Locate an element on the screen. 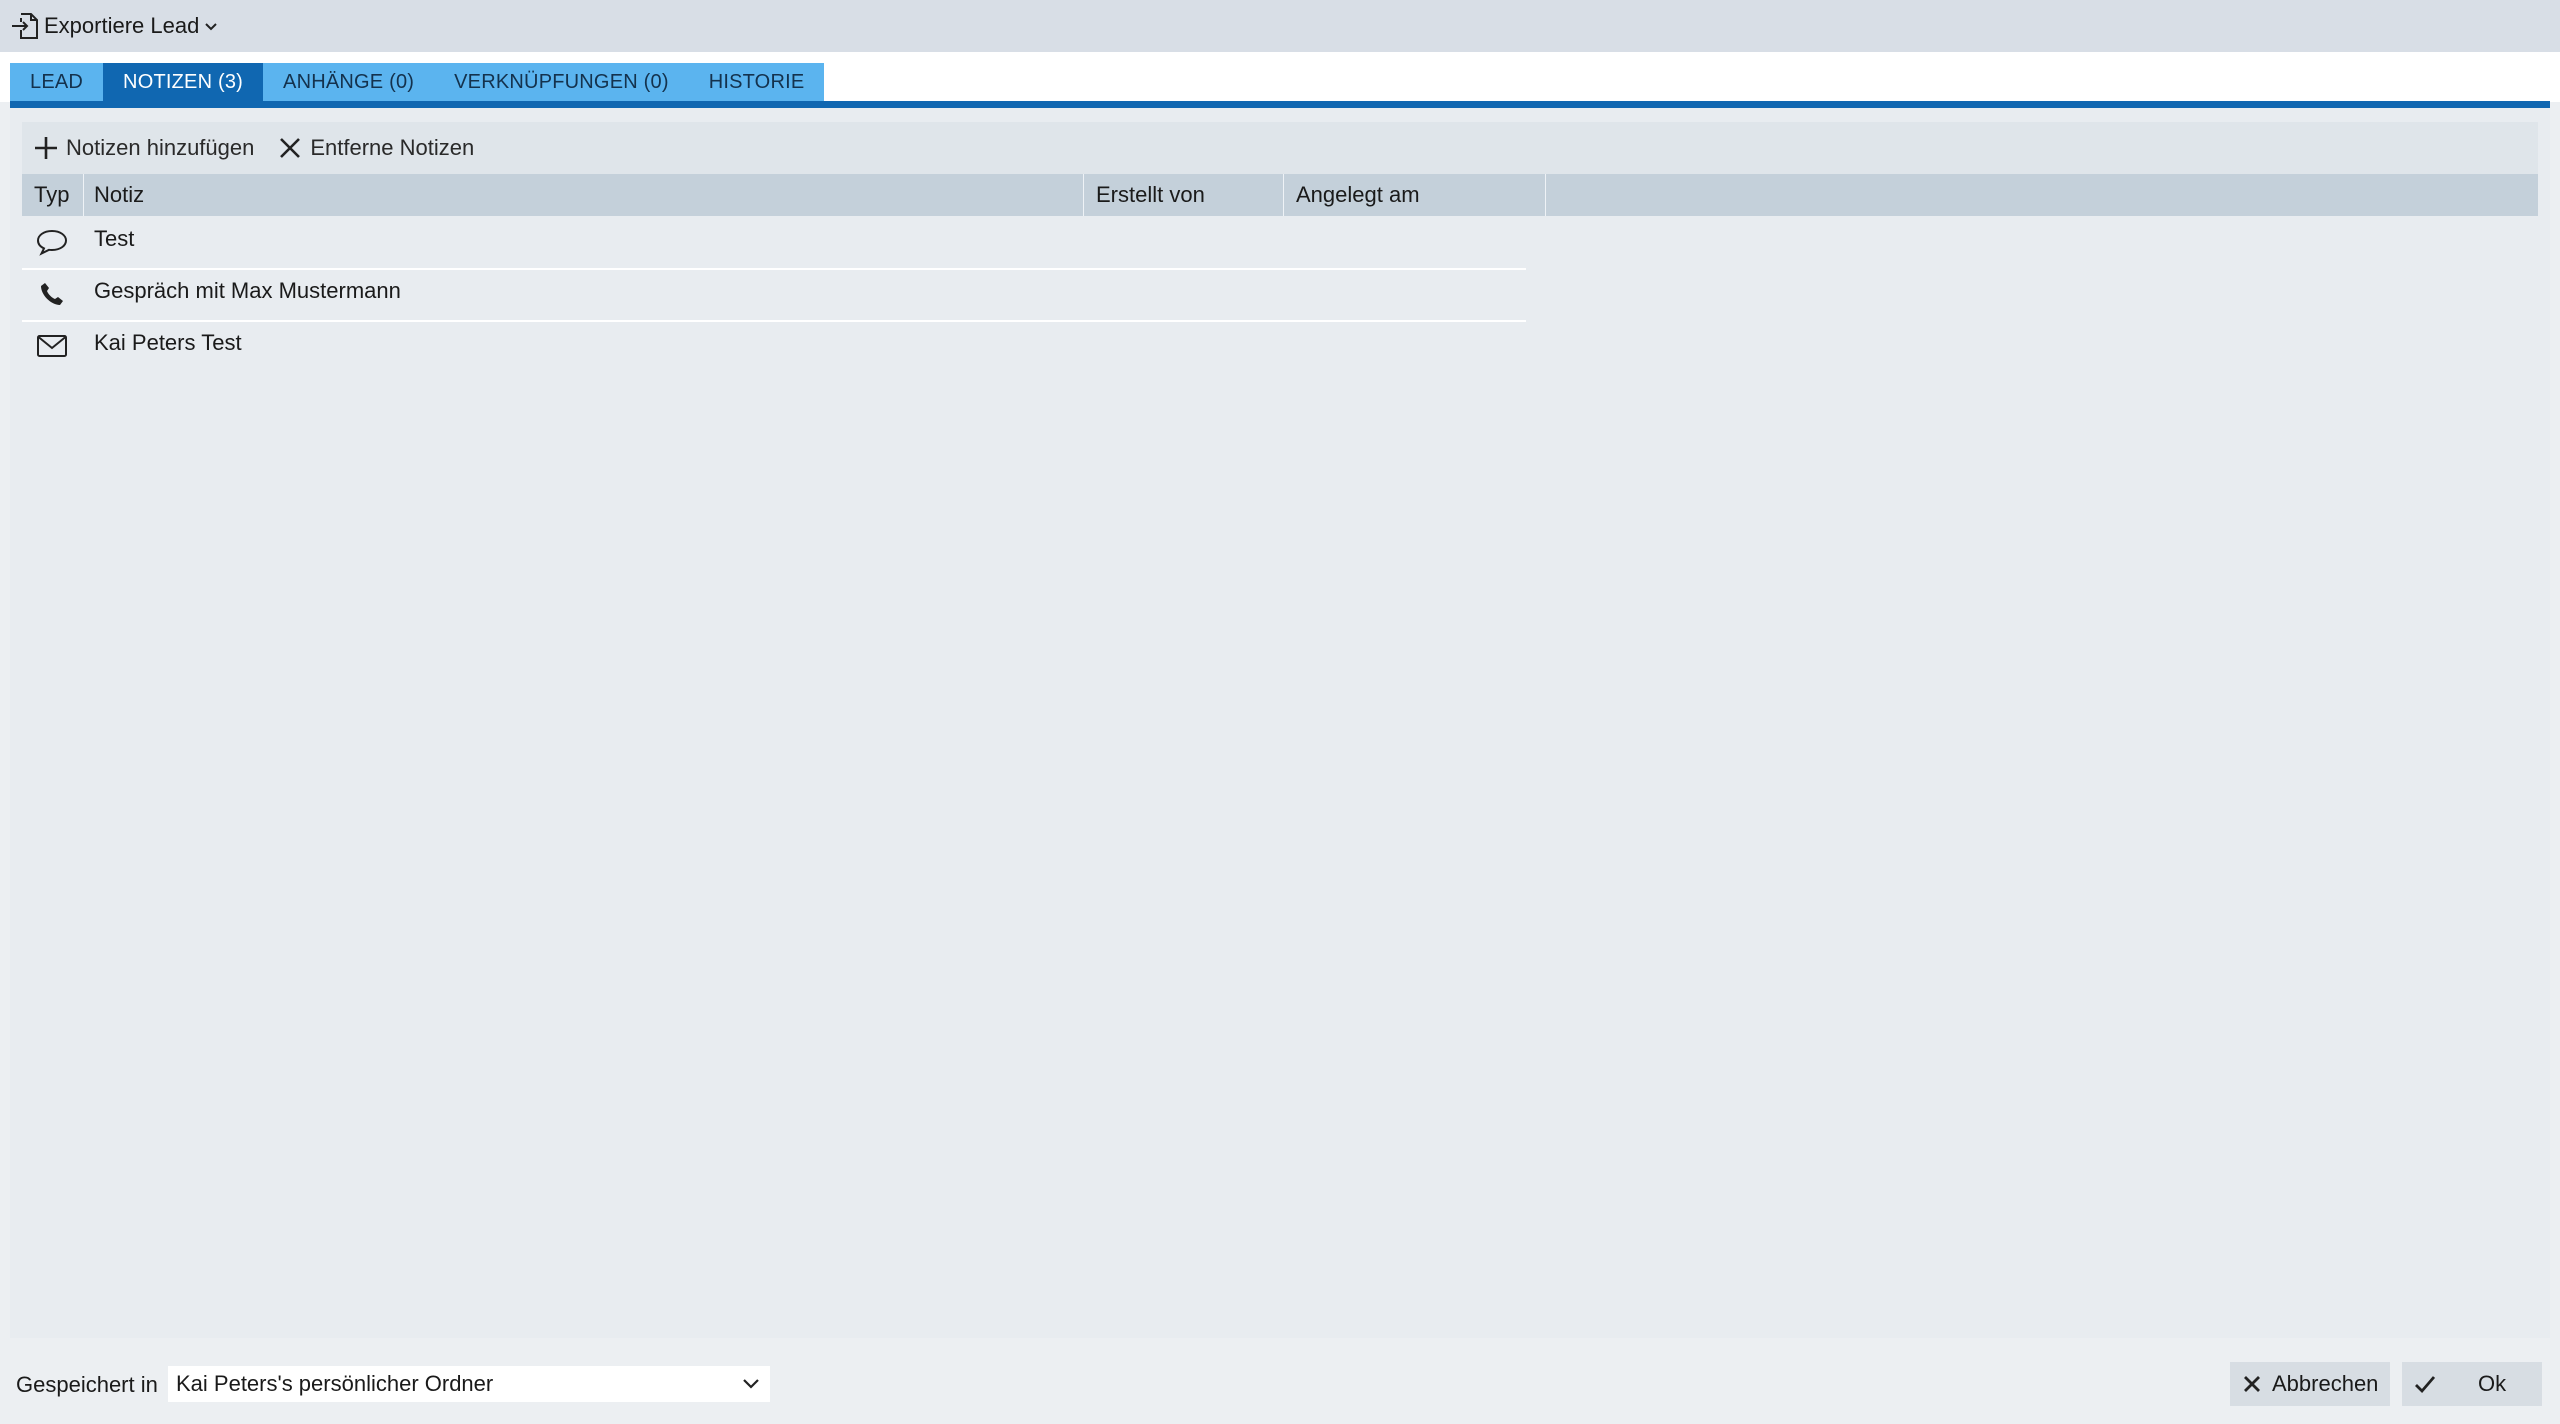 Image resolution: width=2560 pixels, height=1424 pixels. tab-historie-label: HISTORIE is located at coordinates (756, 81).